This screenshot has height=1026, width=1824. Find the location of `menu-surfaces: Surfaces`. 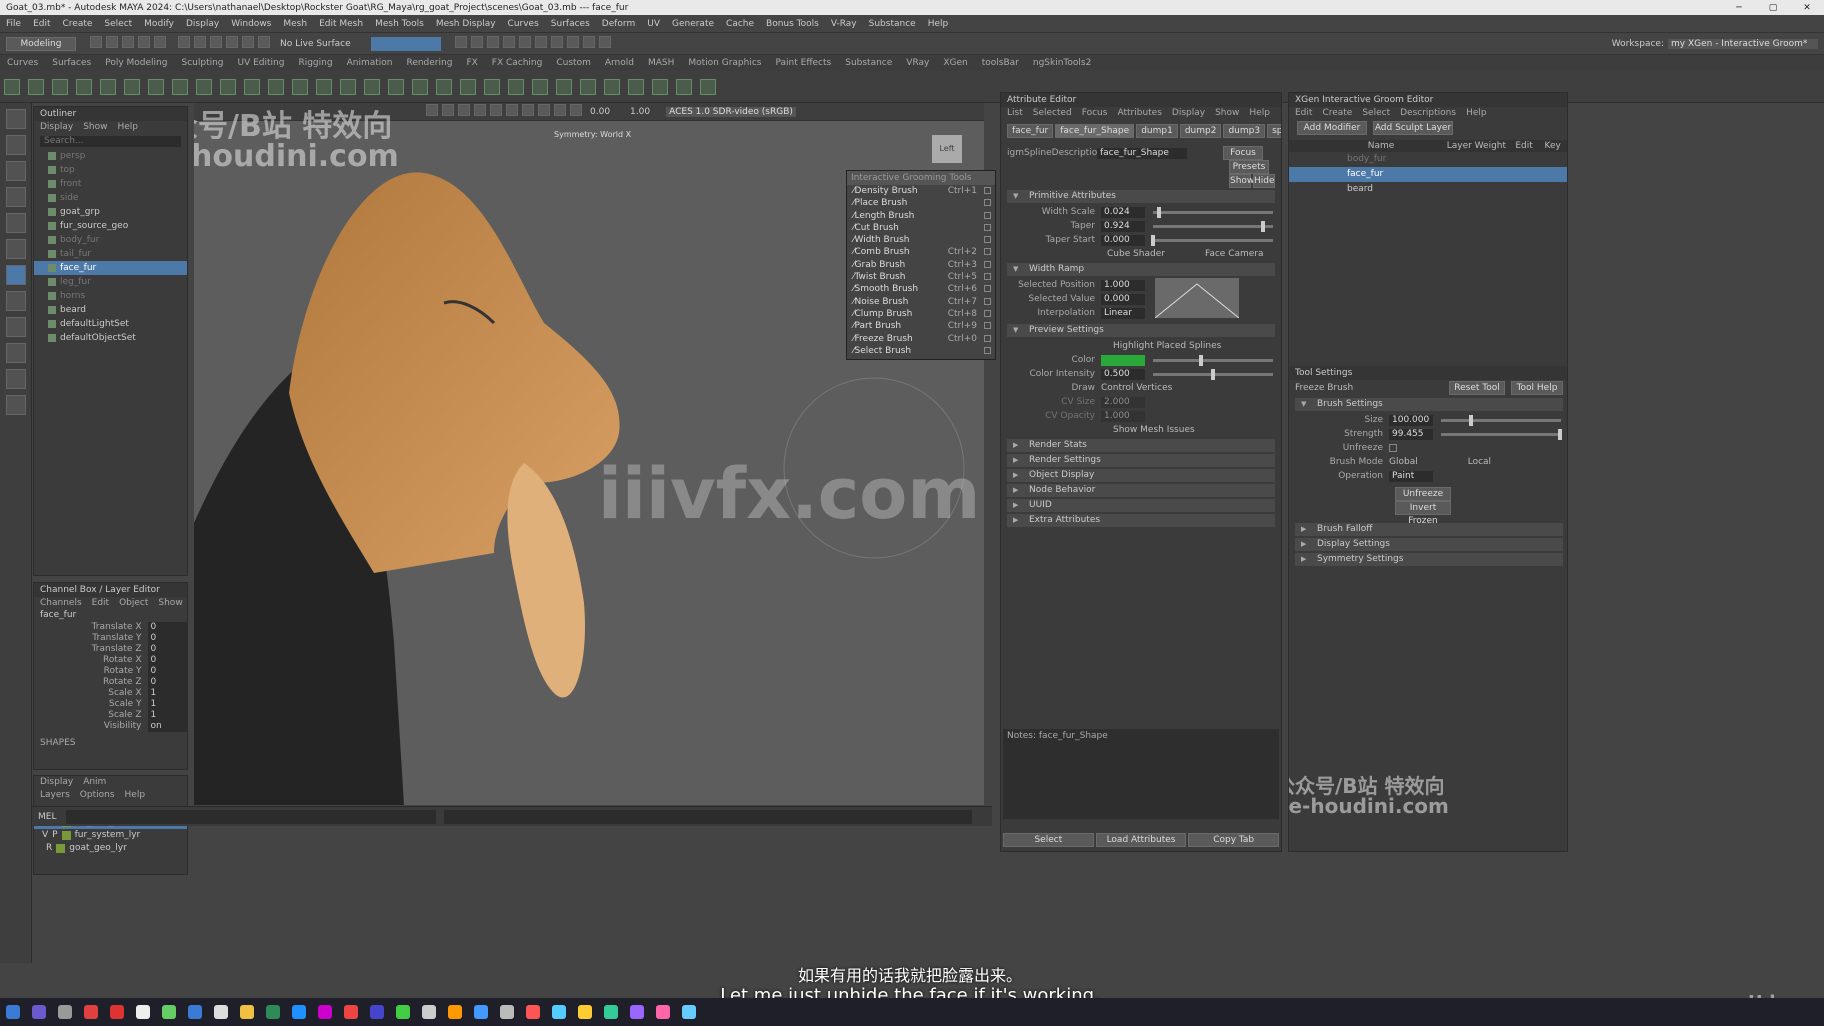

menu-surfaces: Surfaces is located at coordinates (570, 24).